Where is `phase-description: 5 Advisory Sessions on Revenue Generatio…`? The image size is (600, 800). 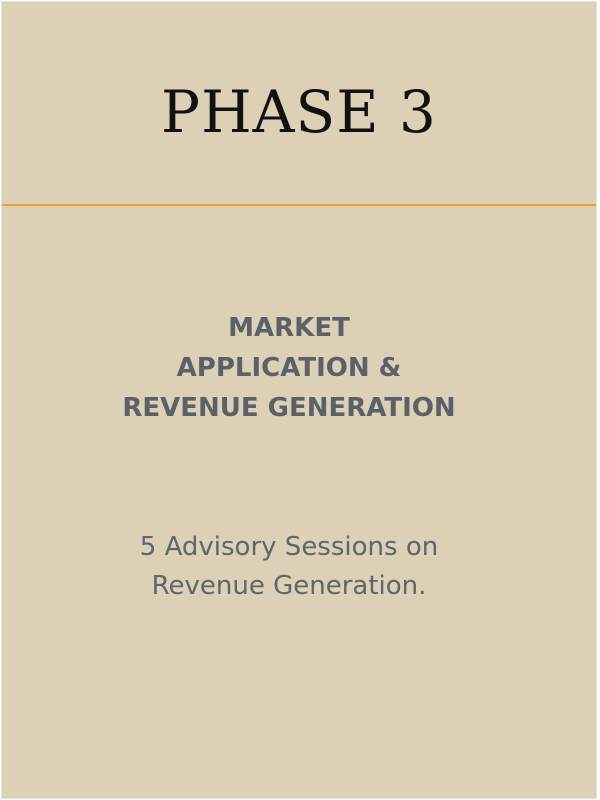
phase-description: 5 Advisory Sessions on Revenue Generatio… is located at coordinates (289, 567).